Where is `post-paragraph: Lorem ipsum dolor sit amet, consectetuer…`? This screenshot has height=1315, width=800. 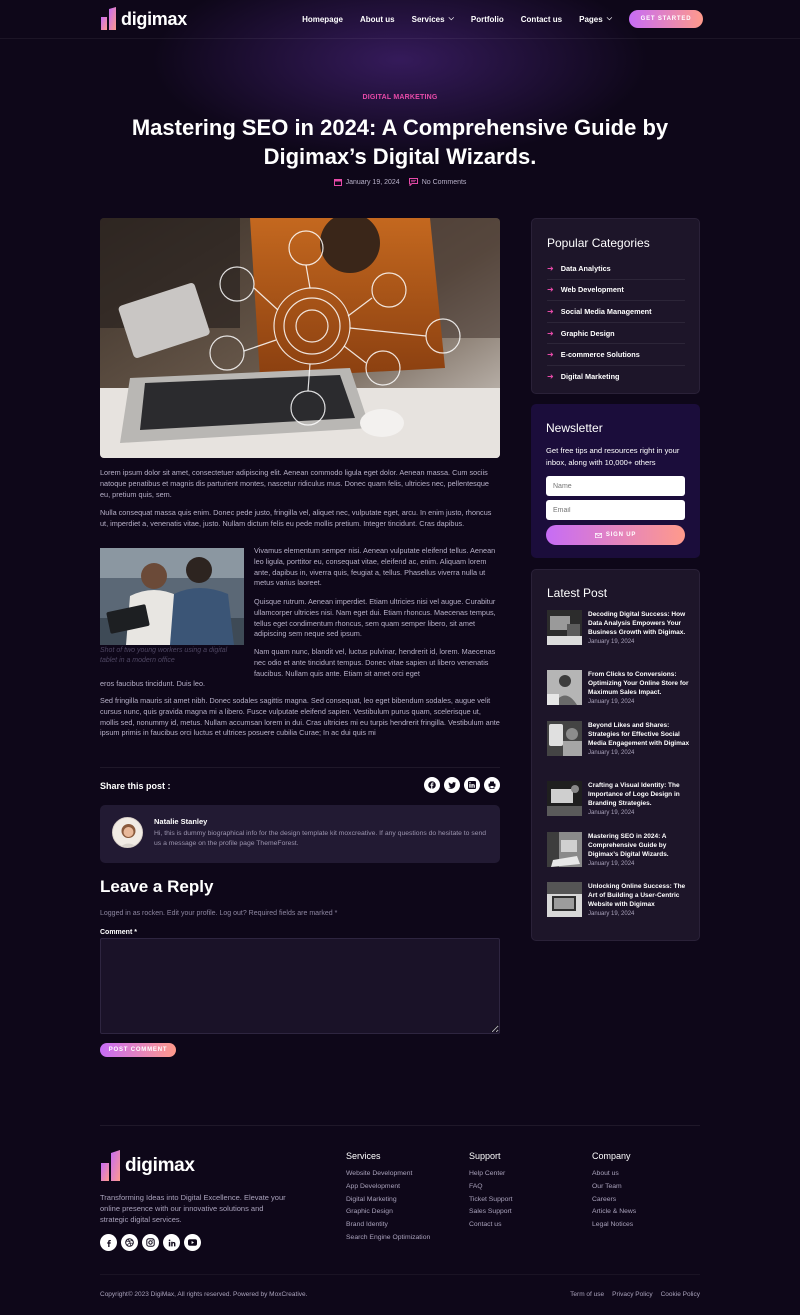
post-paragraph: Lorem ipsum dolor sit amet, consectetuer… is located at coordinates (294, 483).